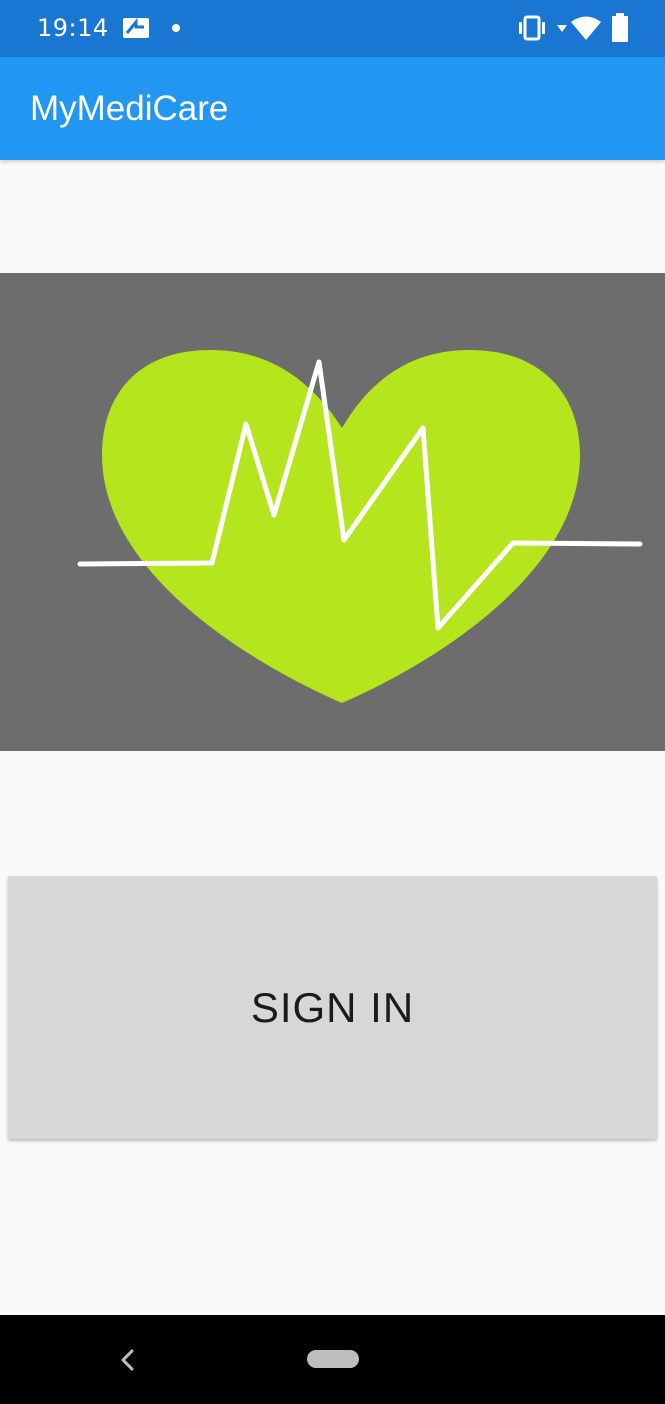 The height and width of the screenshot is (1404, 665). I want to click on vibrate-icon, so click(532, 28).